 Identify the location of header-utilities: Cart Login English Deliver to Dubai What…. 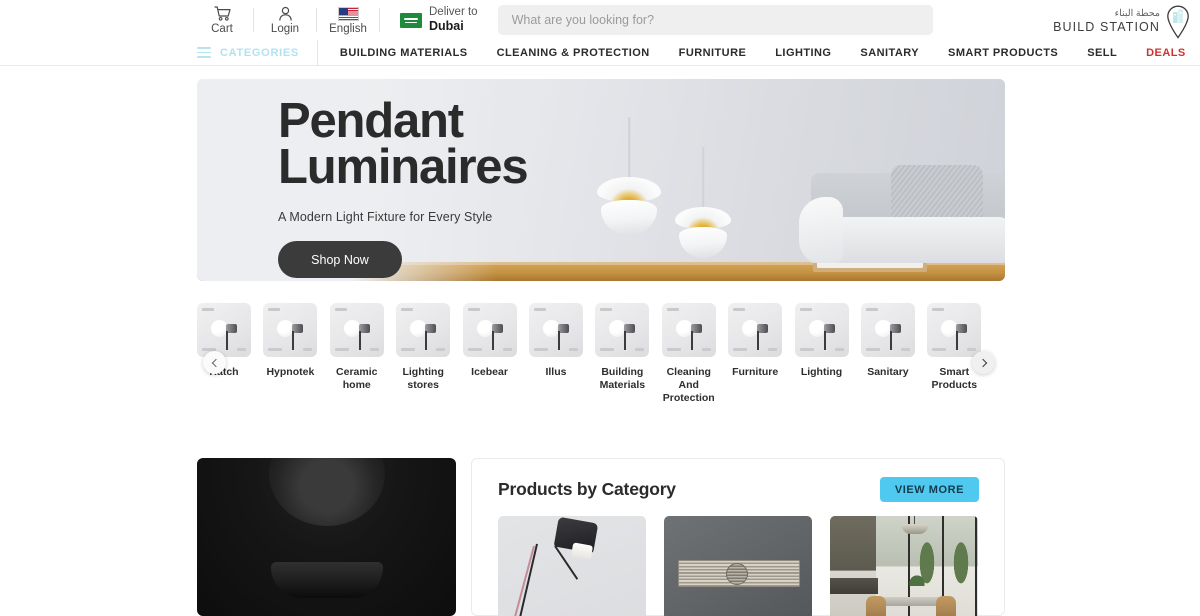
(565, 20).